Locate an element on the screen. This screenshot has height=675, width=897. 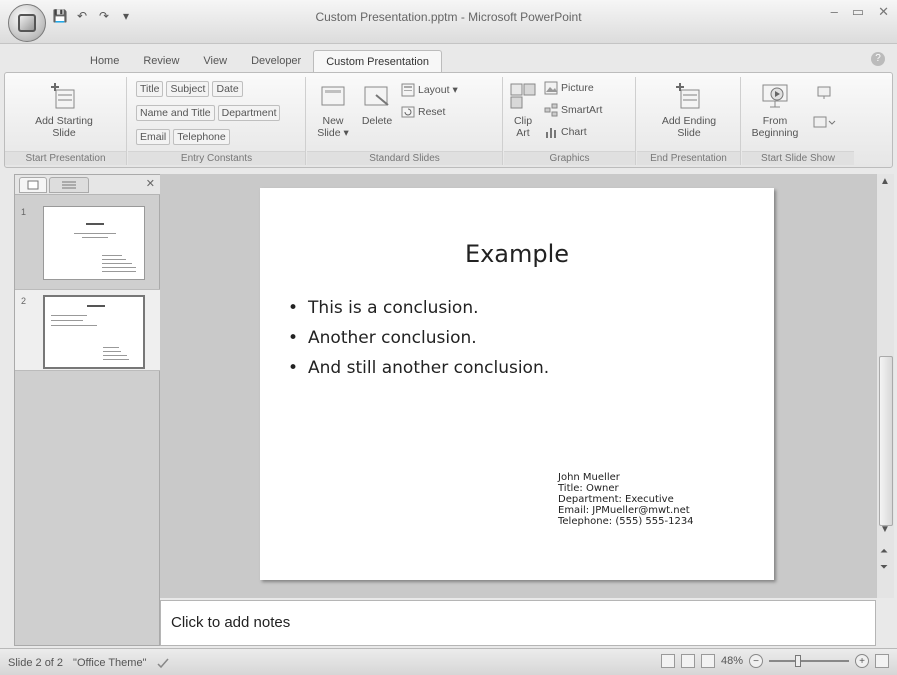
tab-home: Home is located at coordinates (104, 61).